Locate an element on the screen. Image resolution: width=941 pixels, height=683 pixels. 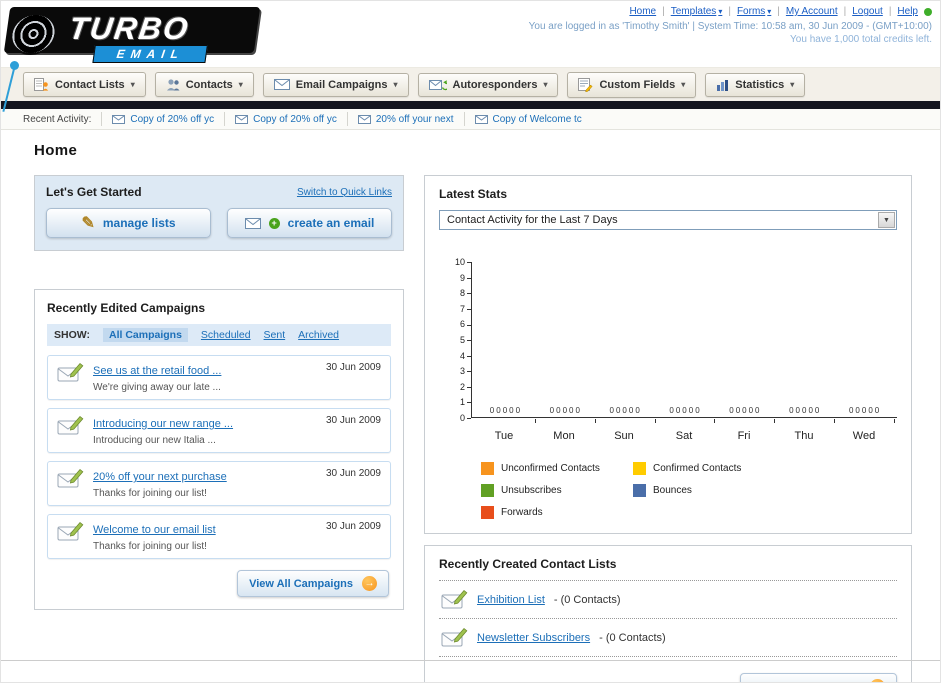
y-axis-tick: 6 is located at coordinates (465, 324).